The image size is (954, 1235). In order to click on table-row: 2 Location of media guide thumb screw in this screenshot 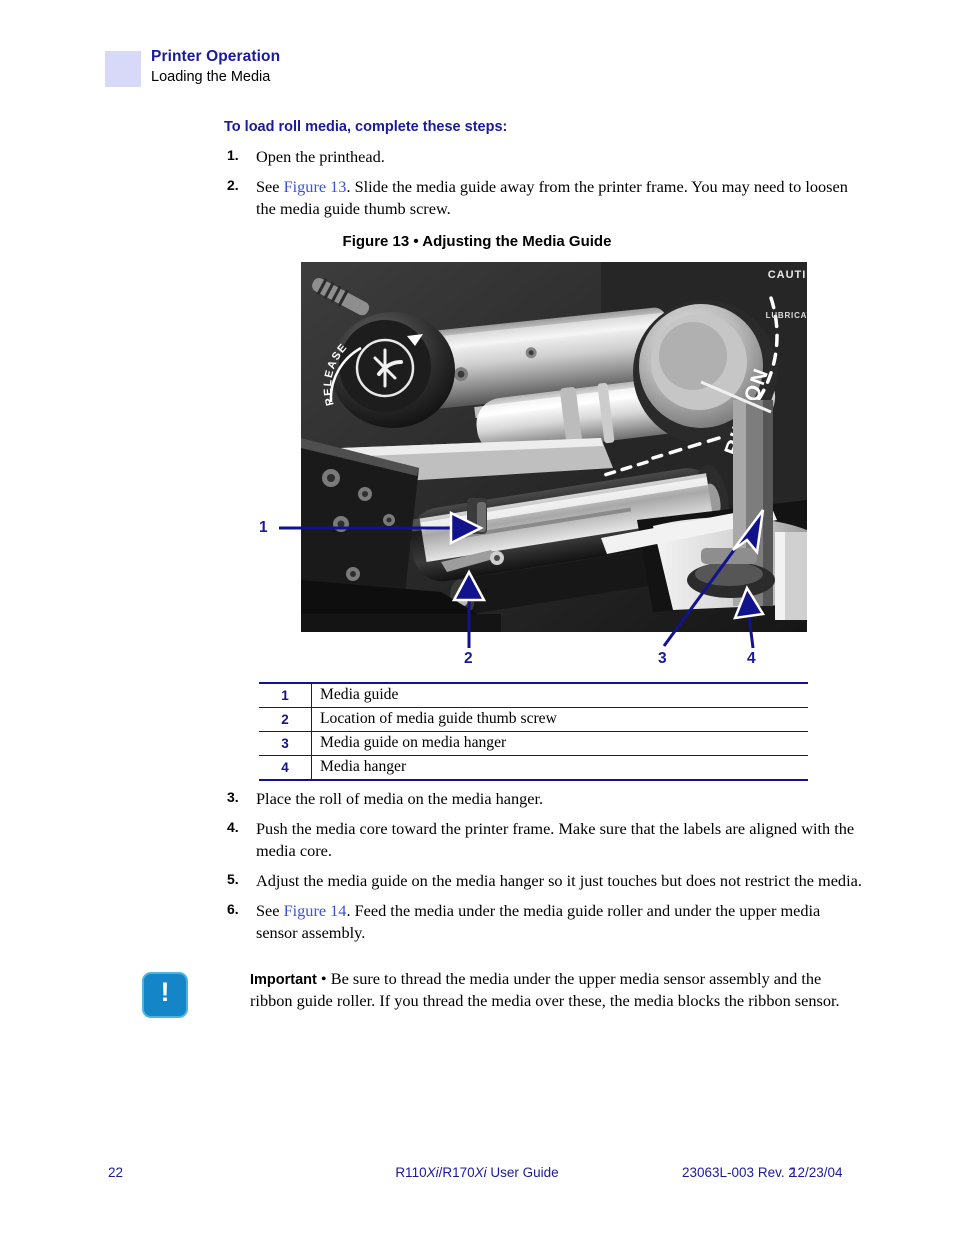, I will do `click(533, 719)`.